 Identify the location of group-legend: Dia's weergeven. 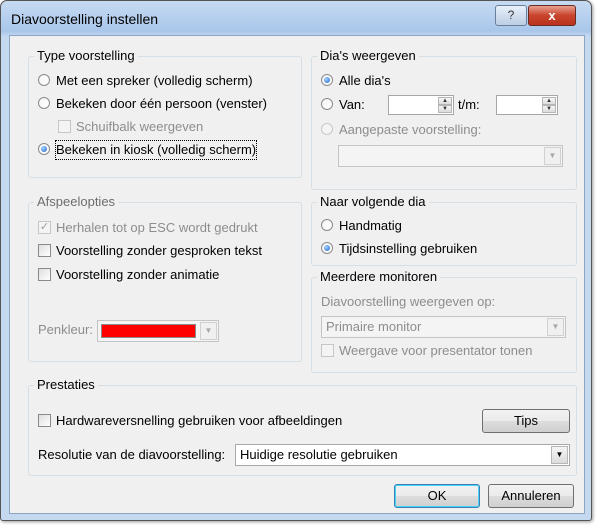
(368, 56).